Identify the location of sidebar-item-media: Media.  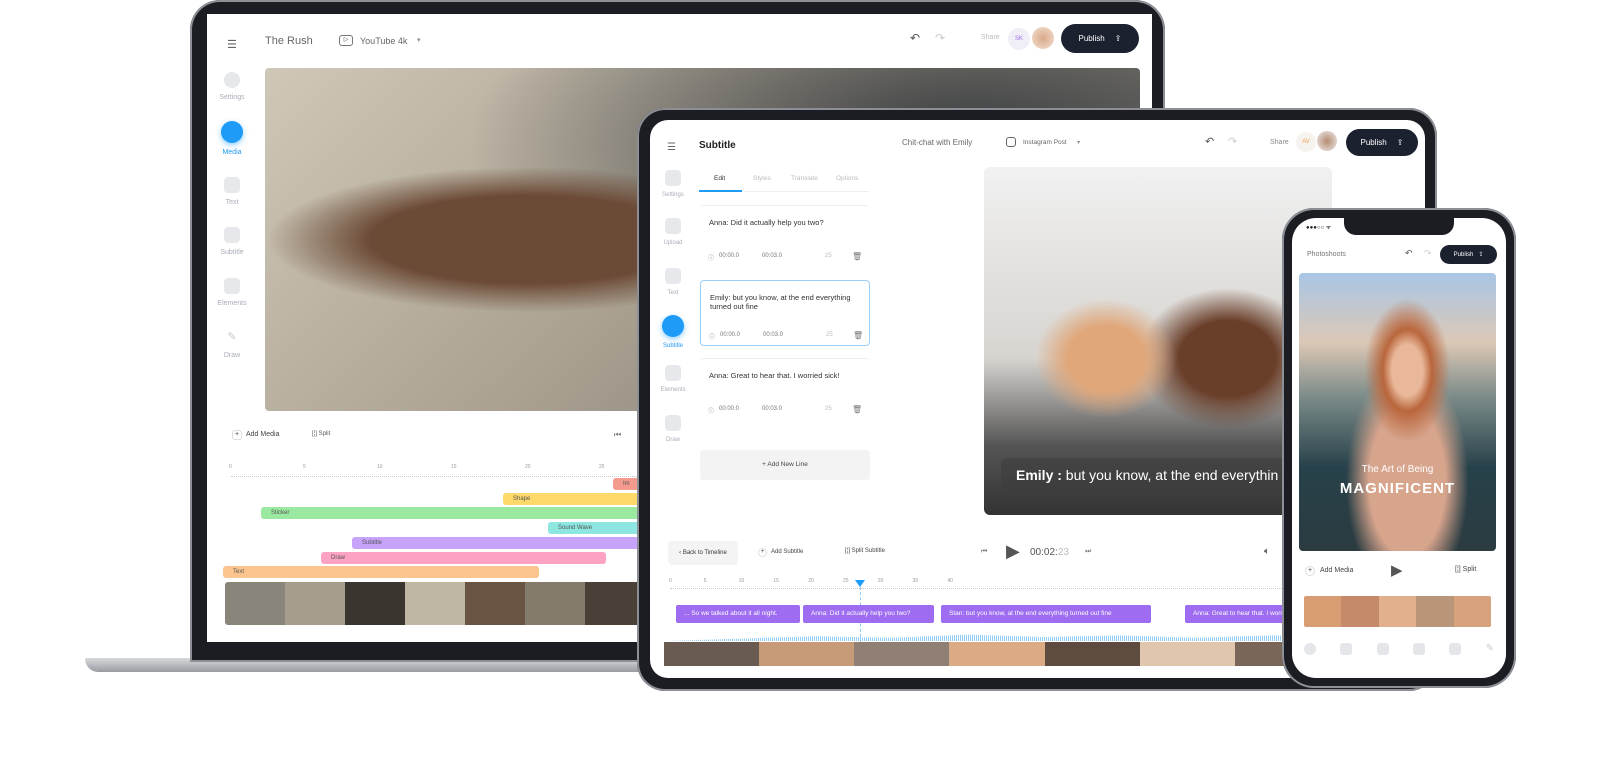
(232, 138).